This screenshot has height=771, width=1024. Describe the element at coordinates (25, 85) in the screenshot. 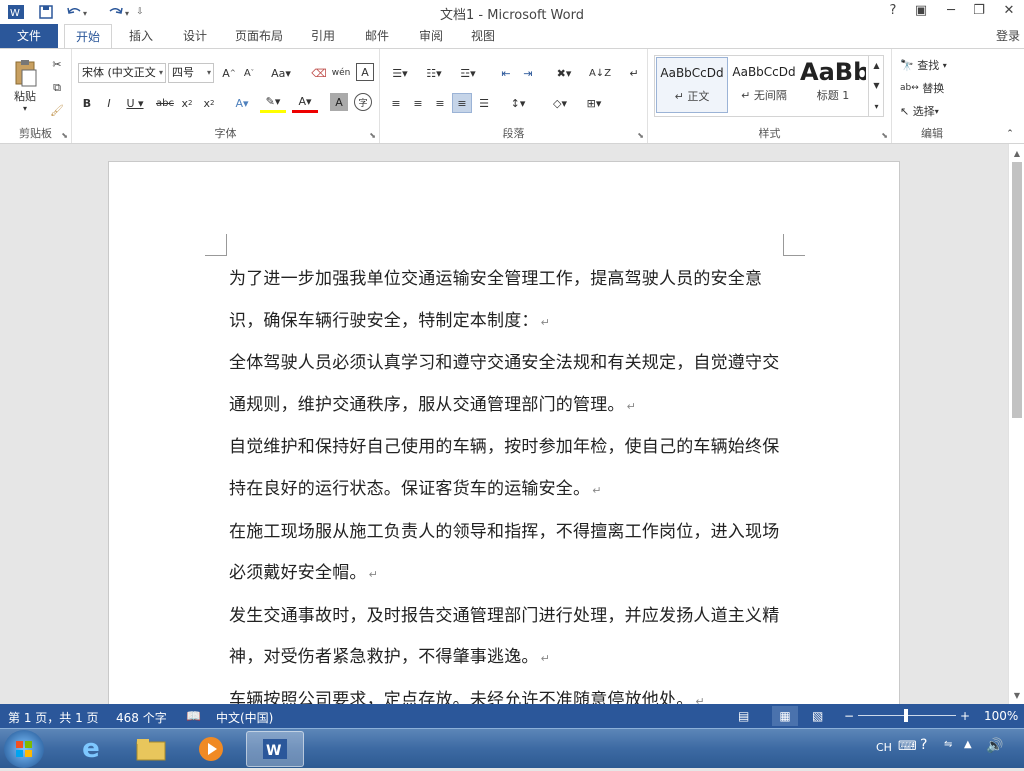

I see `paste-button: 粘贴 ▾` at that location.